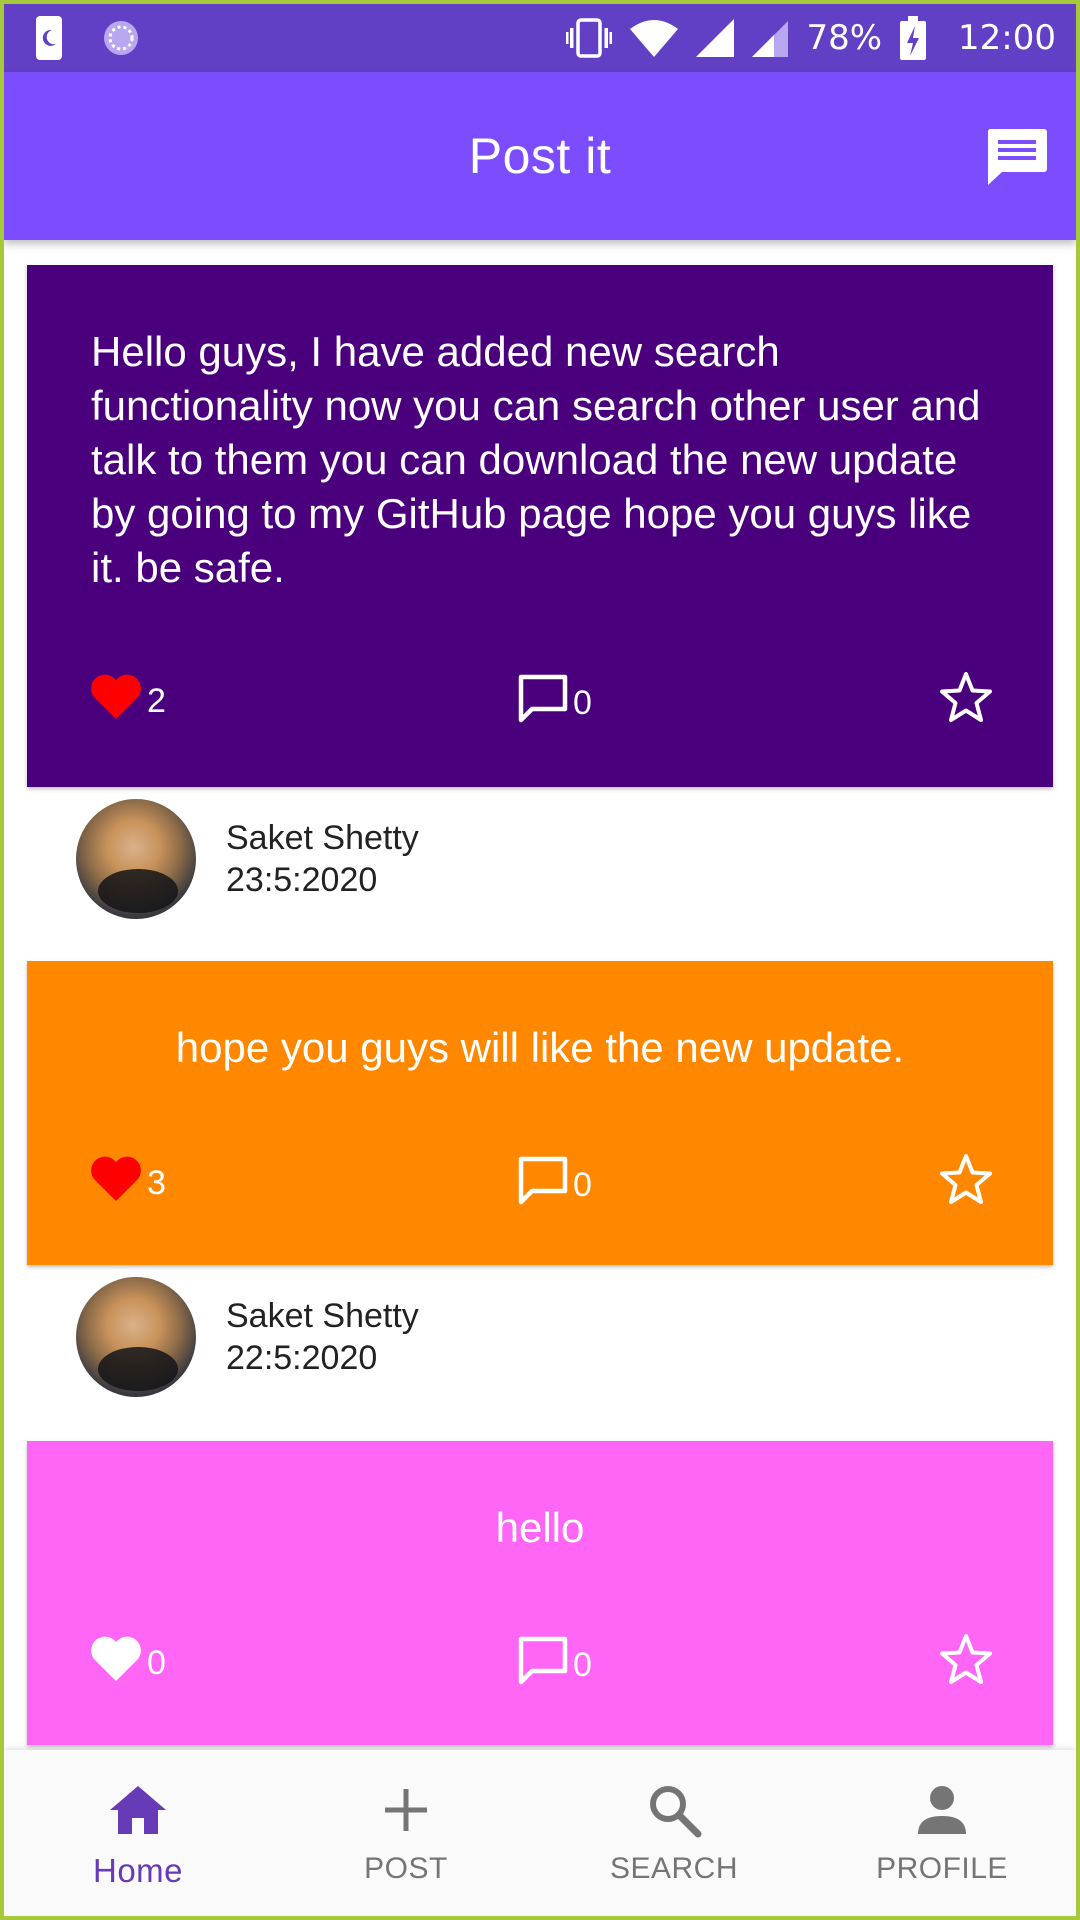  I want to click on battery-percent: 78%, so click(844, 38).